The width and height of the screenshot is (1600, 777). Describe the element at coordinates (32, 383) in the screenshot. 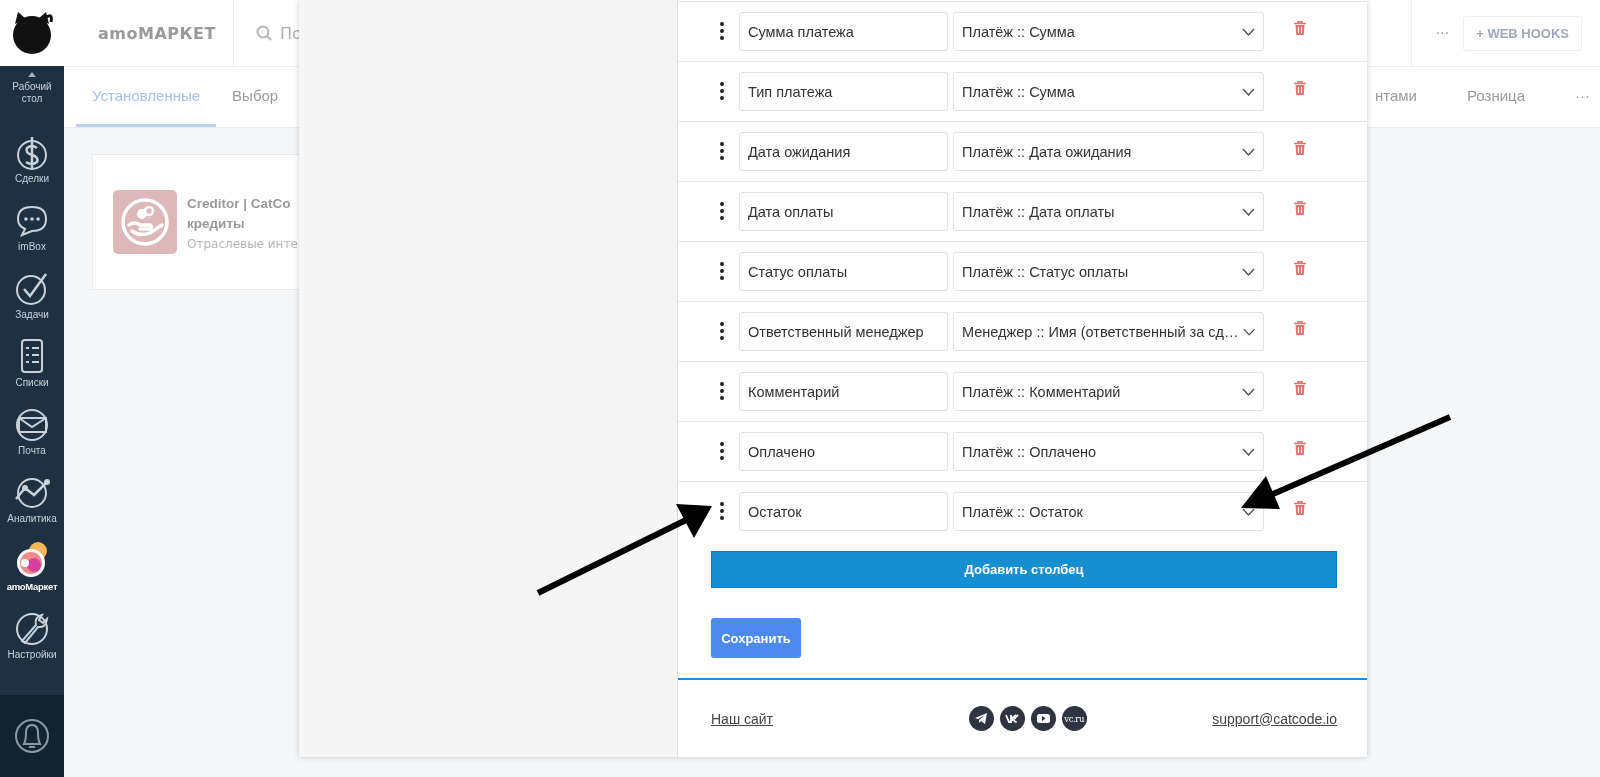

I see `sidebar-label: Списки` at that location.